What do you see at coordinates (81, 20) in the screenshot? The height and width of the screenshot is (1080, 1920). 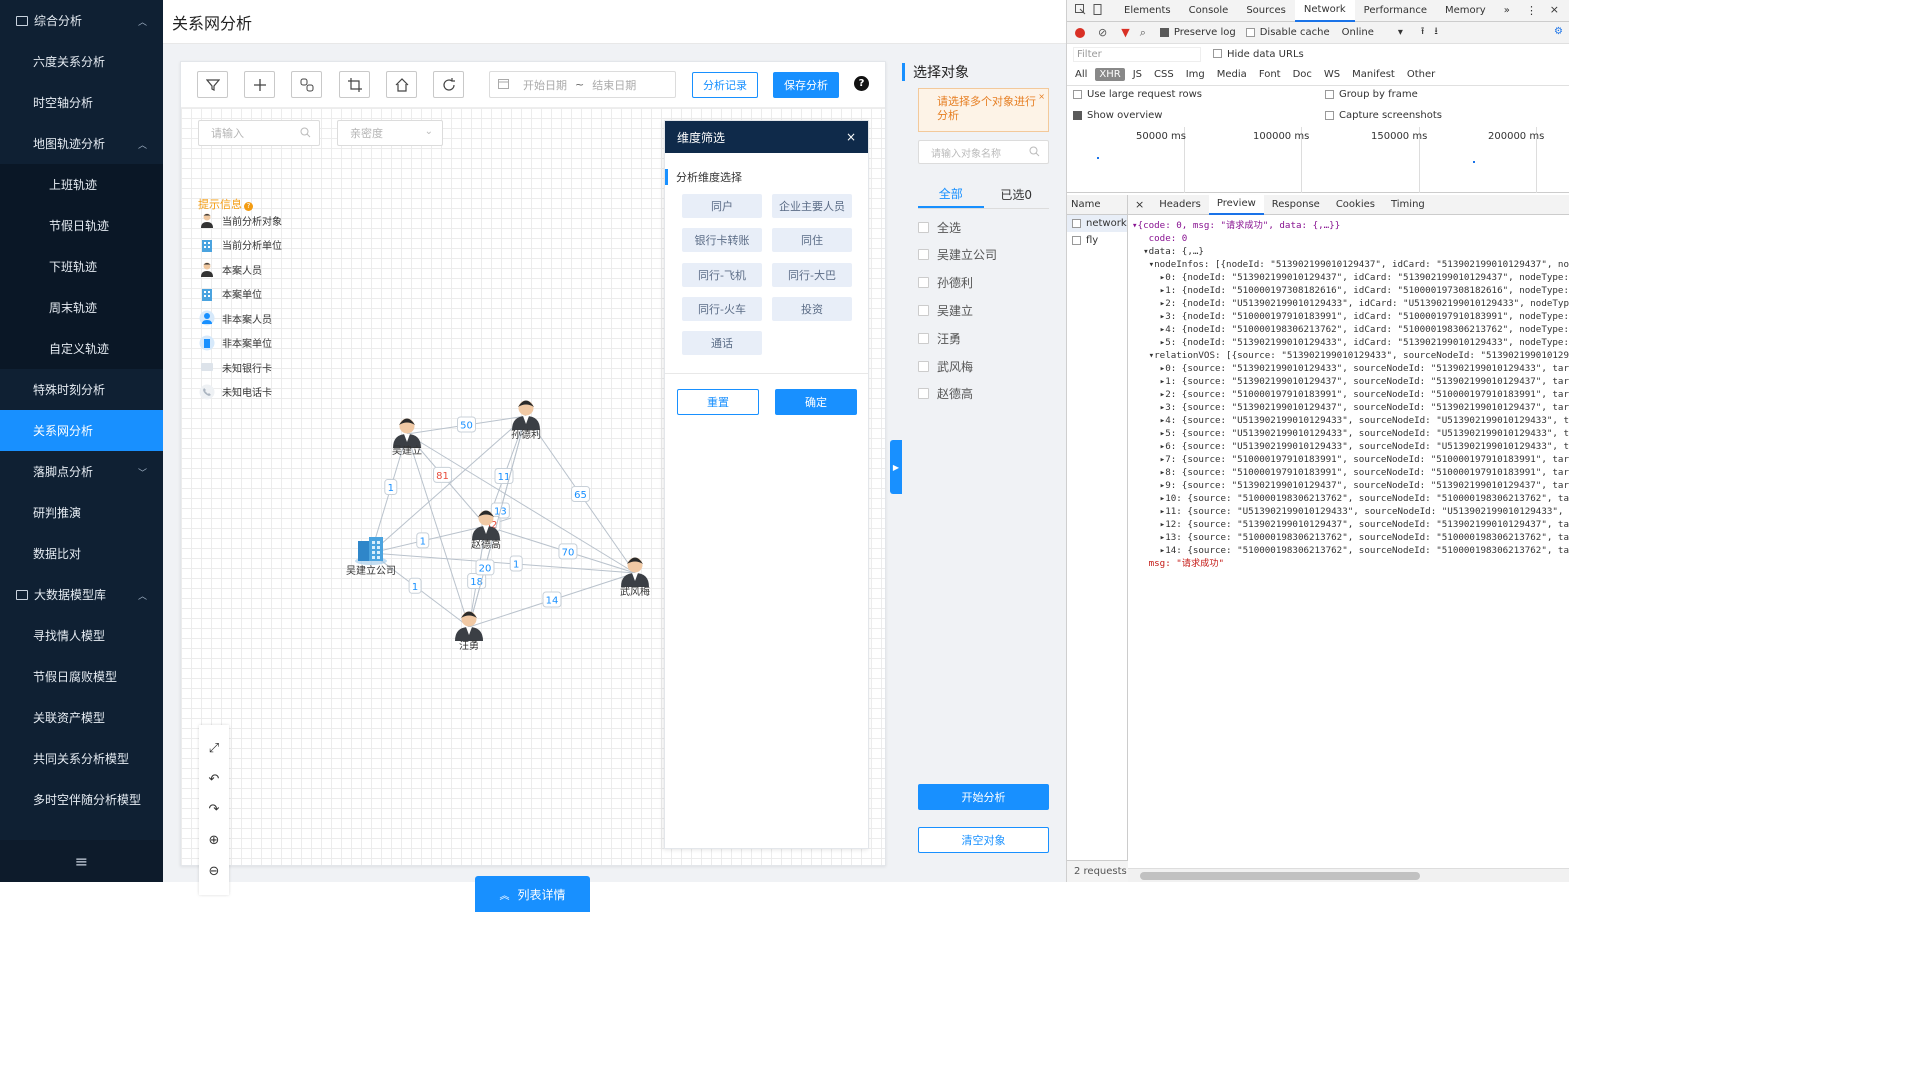 I see `sidebar-item: 综合分析 ︿` at bounding box center [81, 20].